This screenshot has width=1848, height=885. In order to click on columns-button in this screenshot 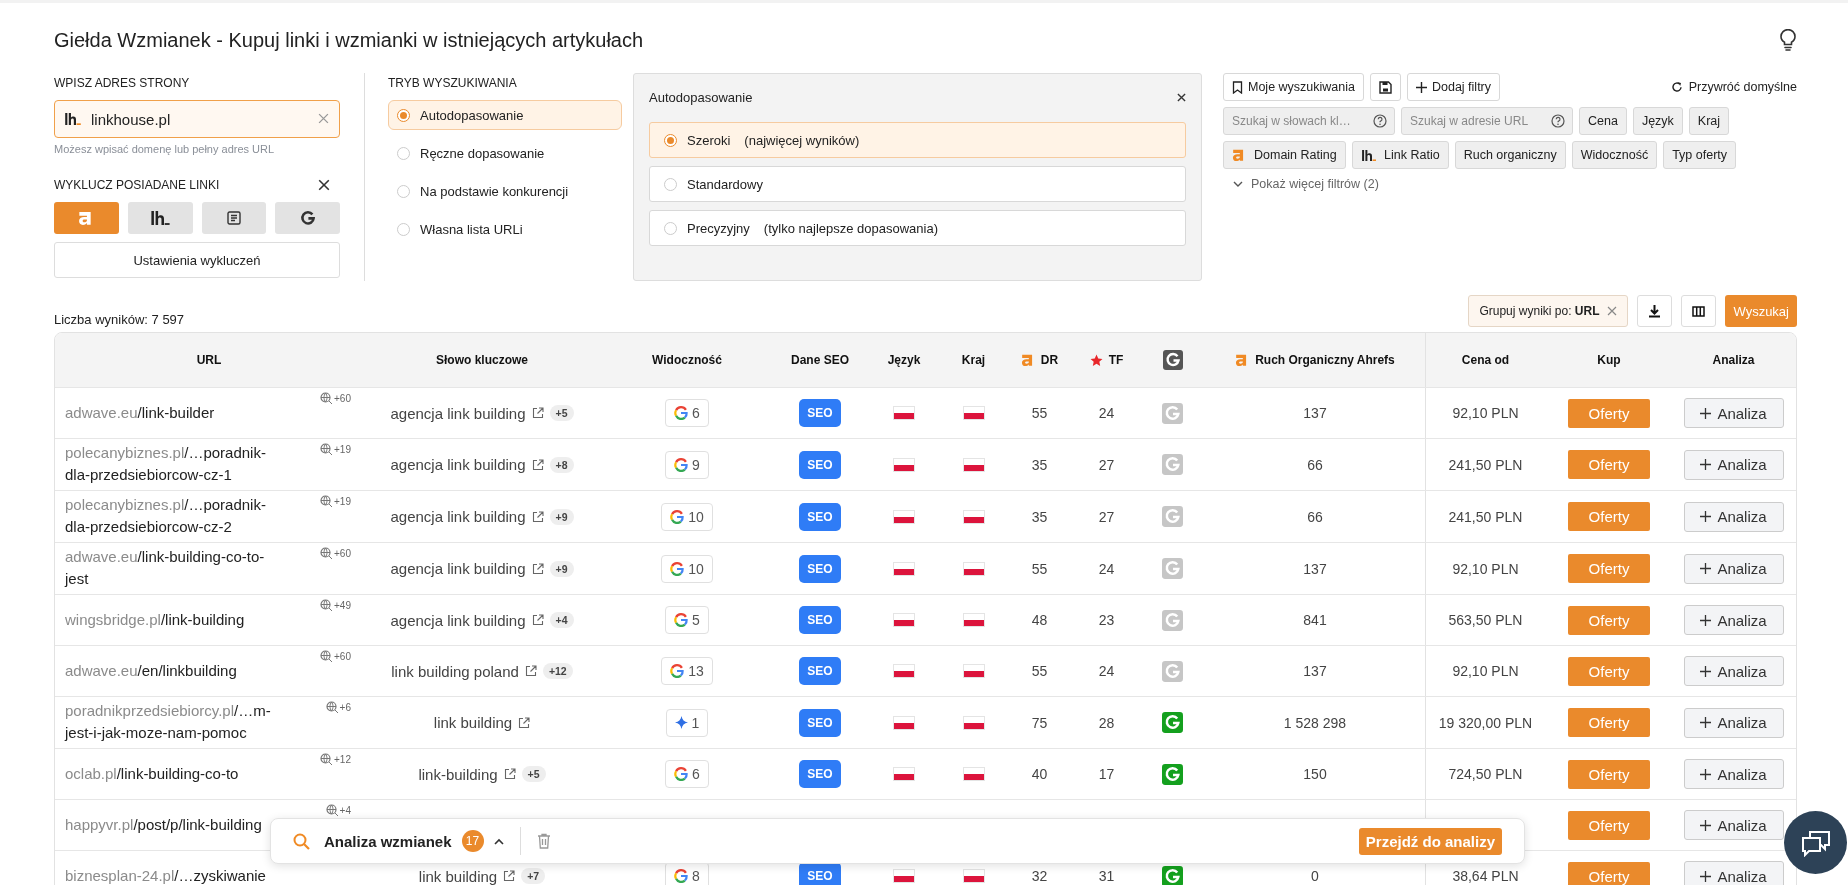, I will do `click(1699, 311)`.